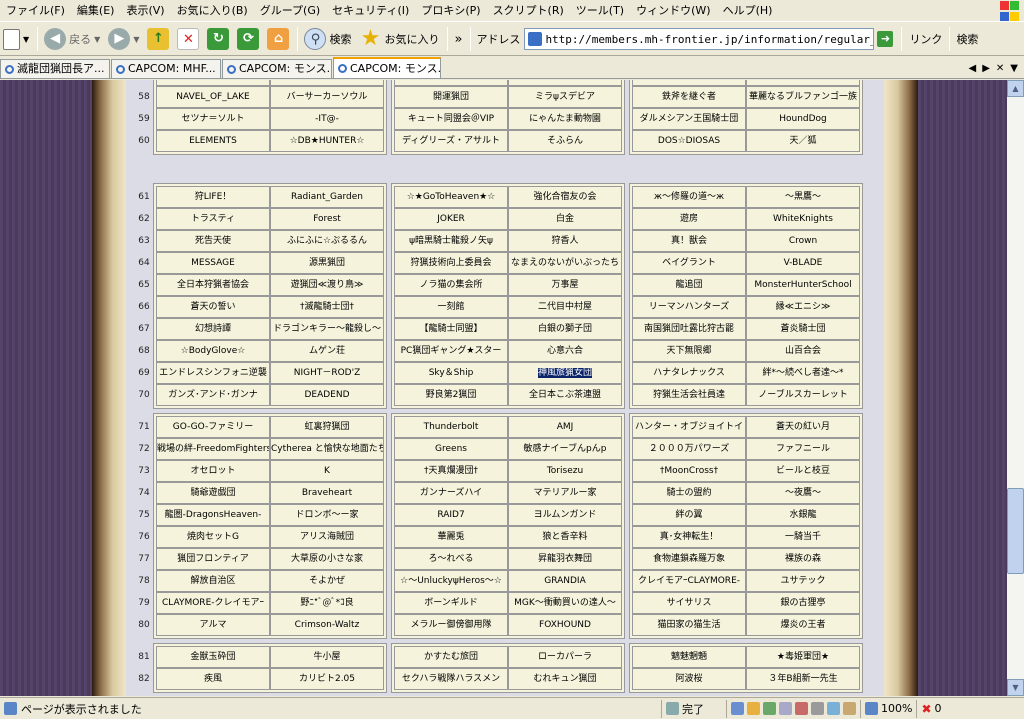 The height and width of the screenshot is (719, 1024). I want to click on guild-name: 遊房, so click(688, 219).